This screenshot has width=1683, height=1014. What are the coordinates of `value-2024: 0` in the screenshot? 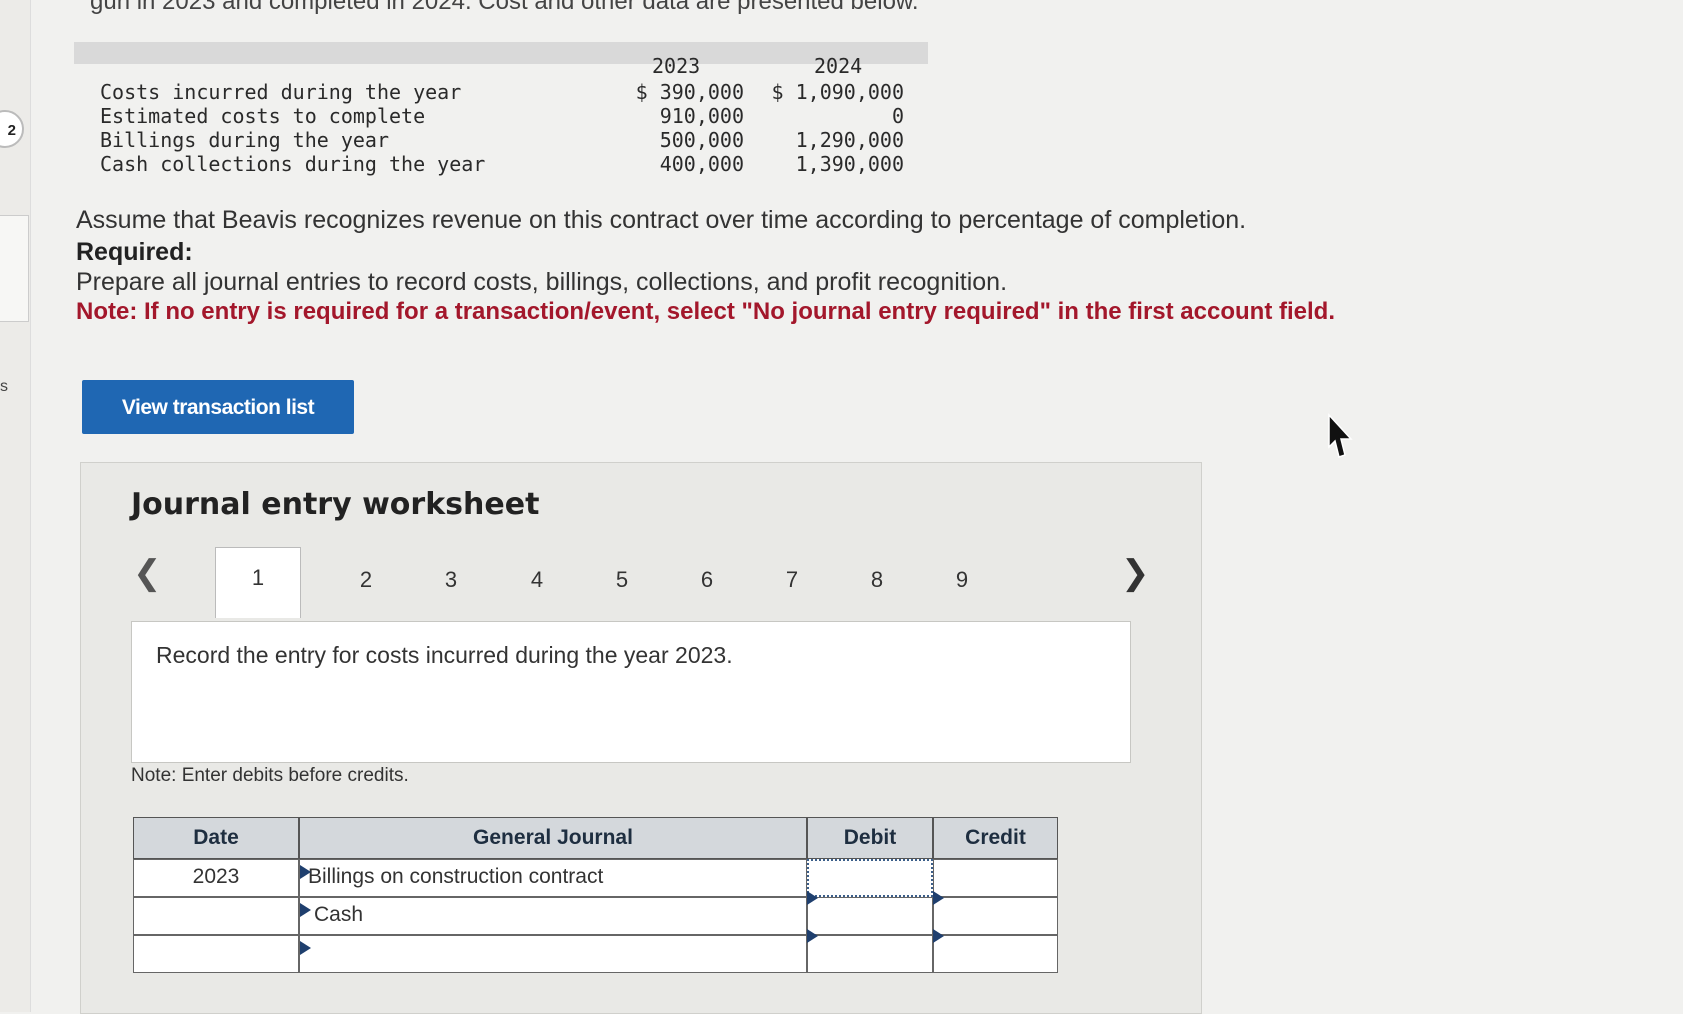 It's located at (897, 116).